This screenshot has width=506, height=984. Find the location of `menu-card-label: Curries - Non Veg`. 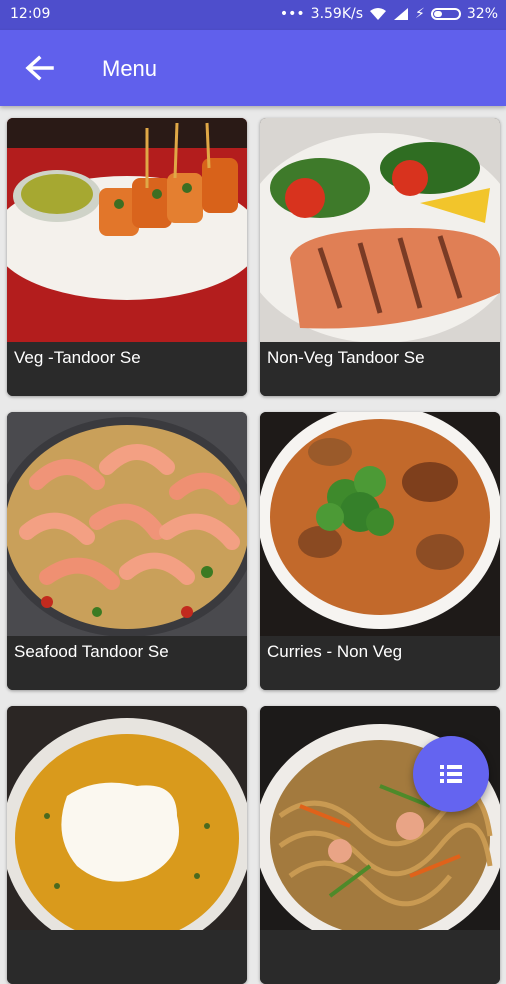

menu-card-label: Curries - Non Veg is located at coordinates (380, 663).